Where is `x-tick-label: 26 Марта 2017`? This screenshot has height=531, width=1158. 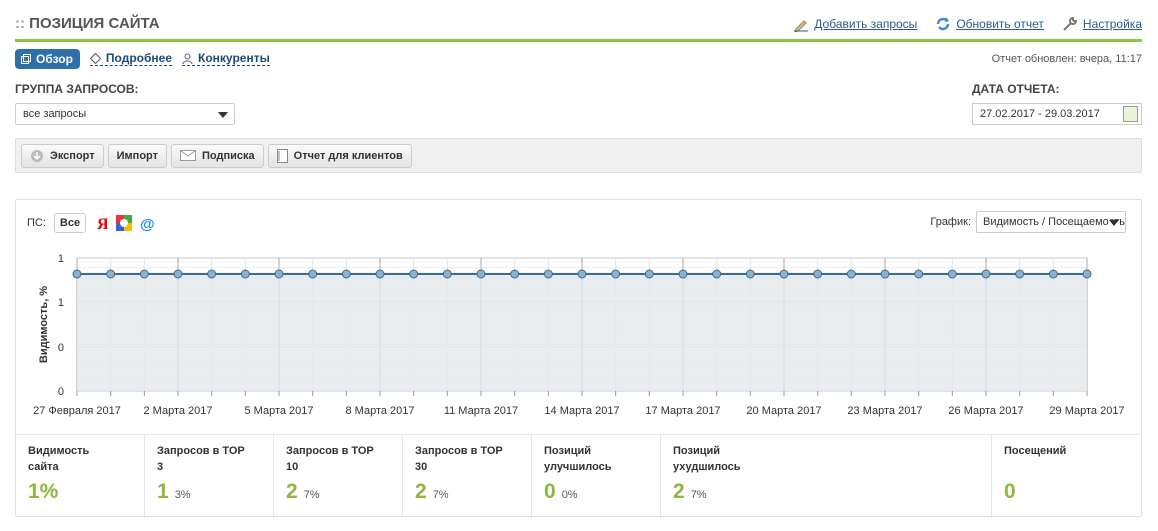 x-tick-label: 26 Марта 2017 is located at coordinates (985, 411).